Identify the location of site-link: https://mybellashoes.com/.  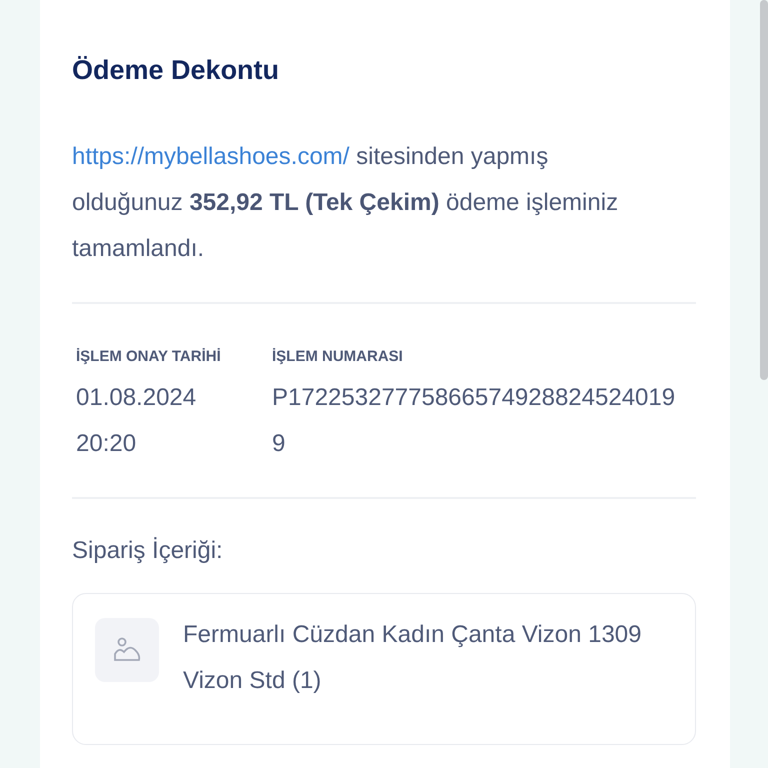
(211, 156).